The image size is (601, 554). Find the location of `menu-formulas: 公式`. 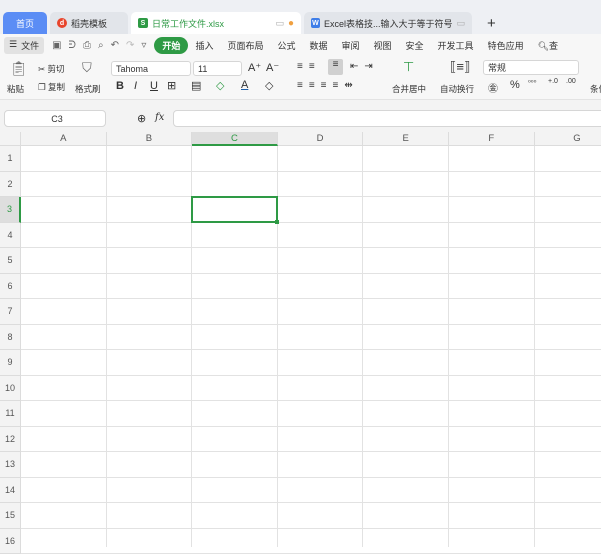

menu-formulas: 公式 is located at coordinates (286, 45).